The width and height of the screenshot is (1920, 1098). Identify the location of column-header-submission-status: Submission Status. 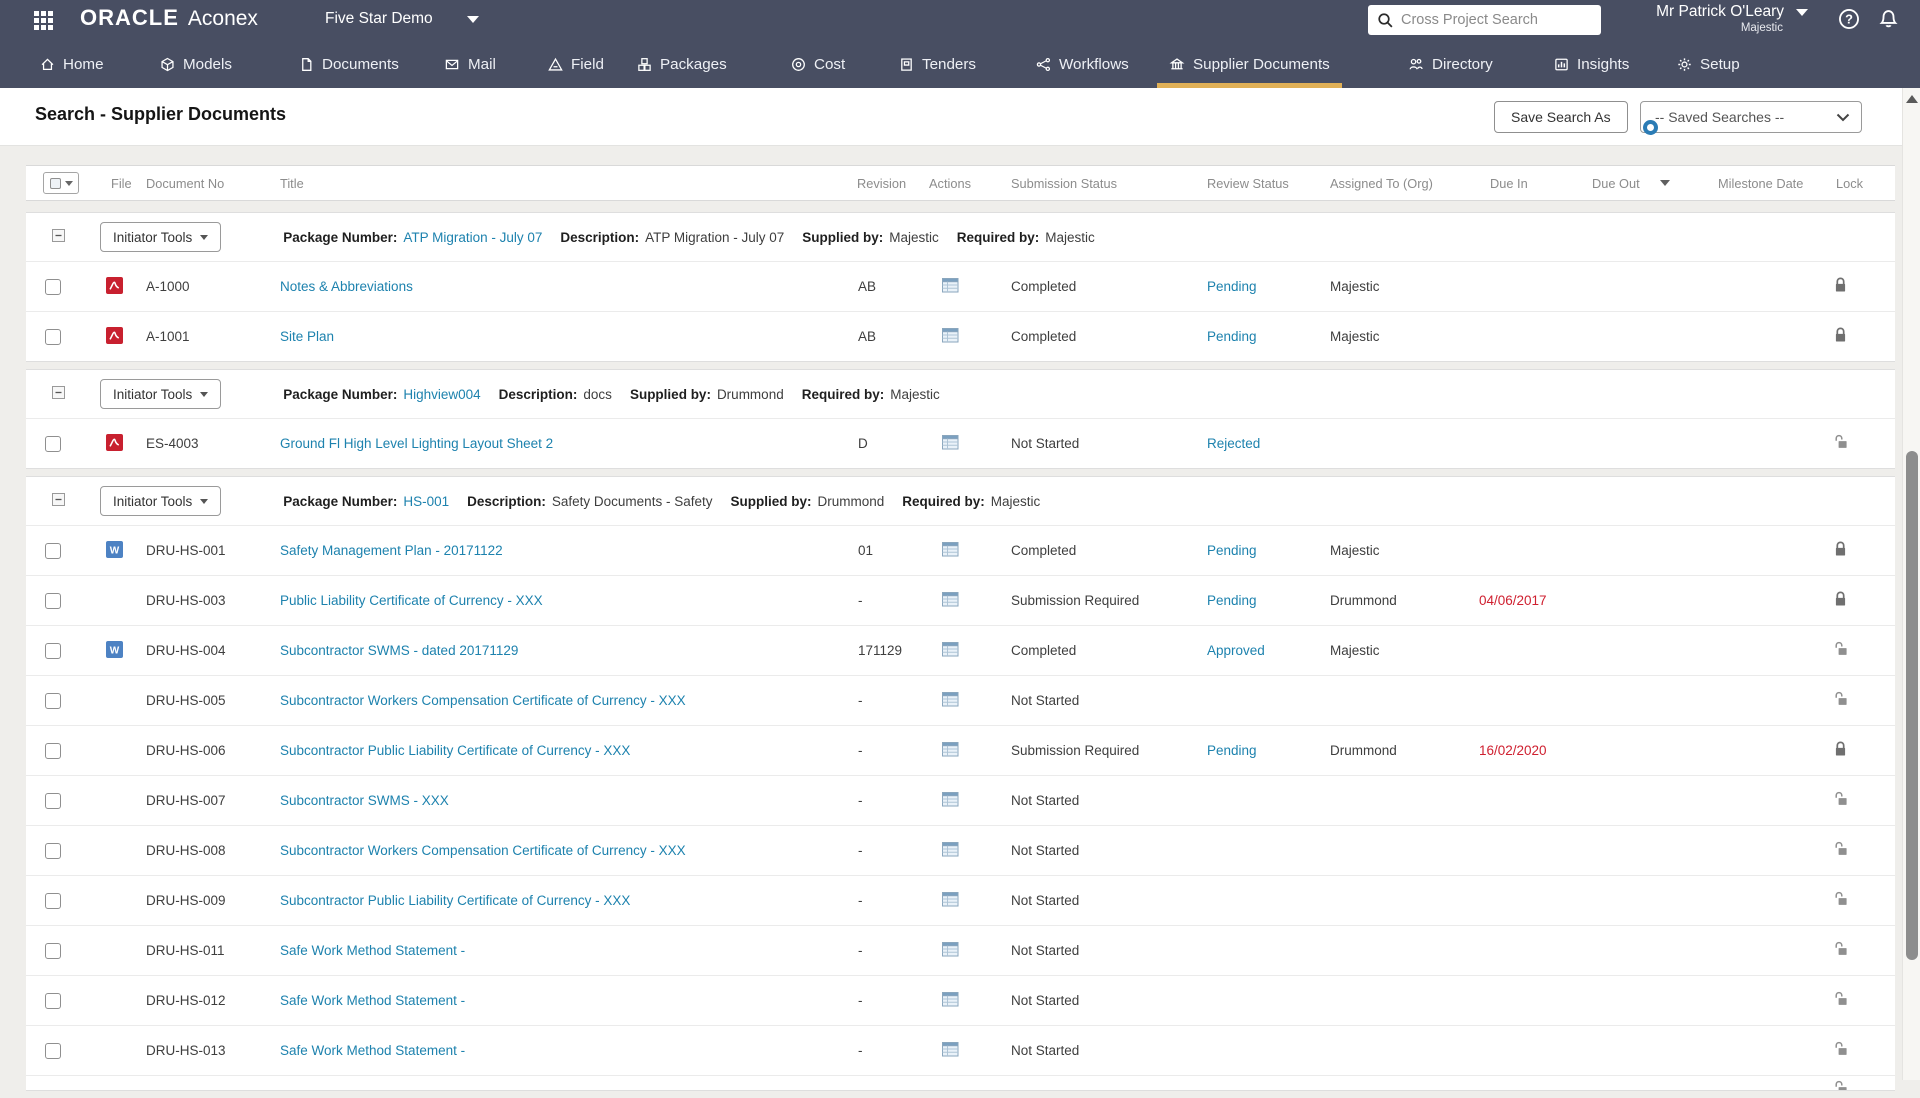
(1085, 183).